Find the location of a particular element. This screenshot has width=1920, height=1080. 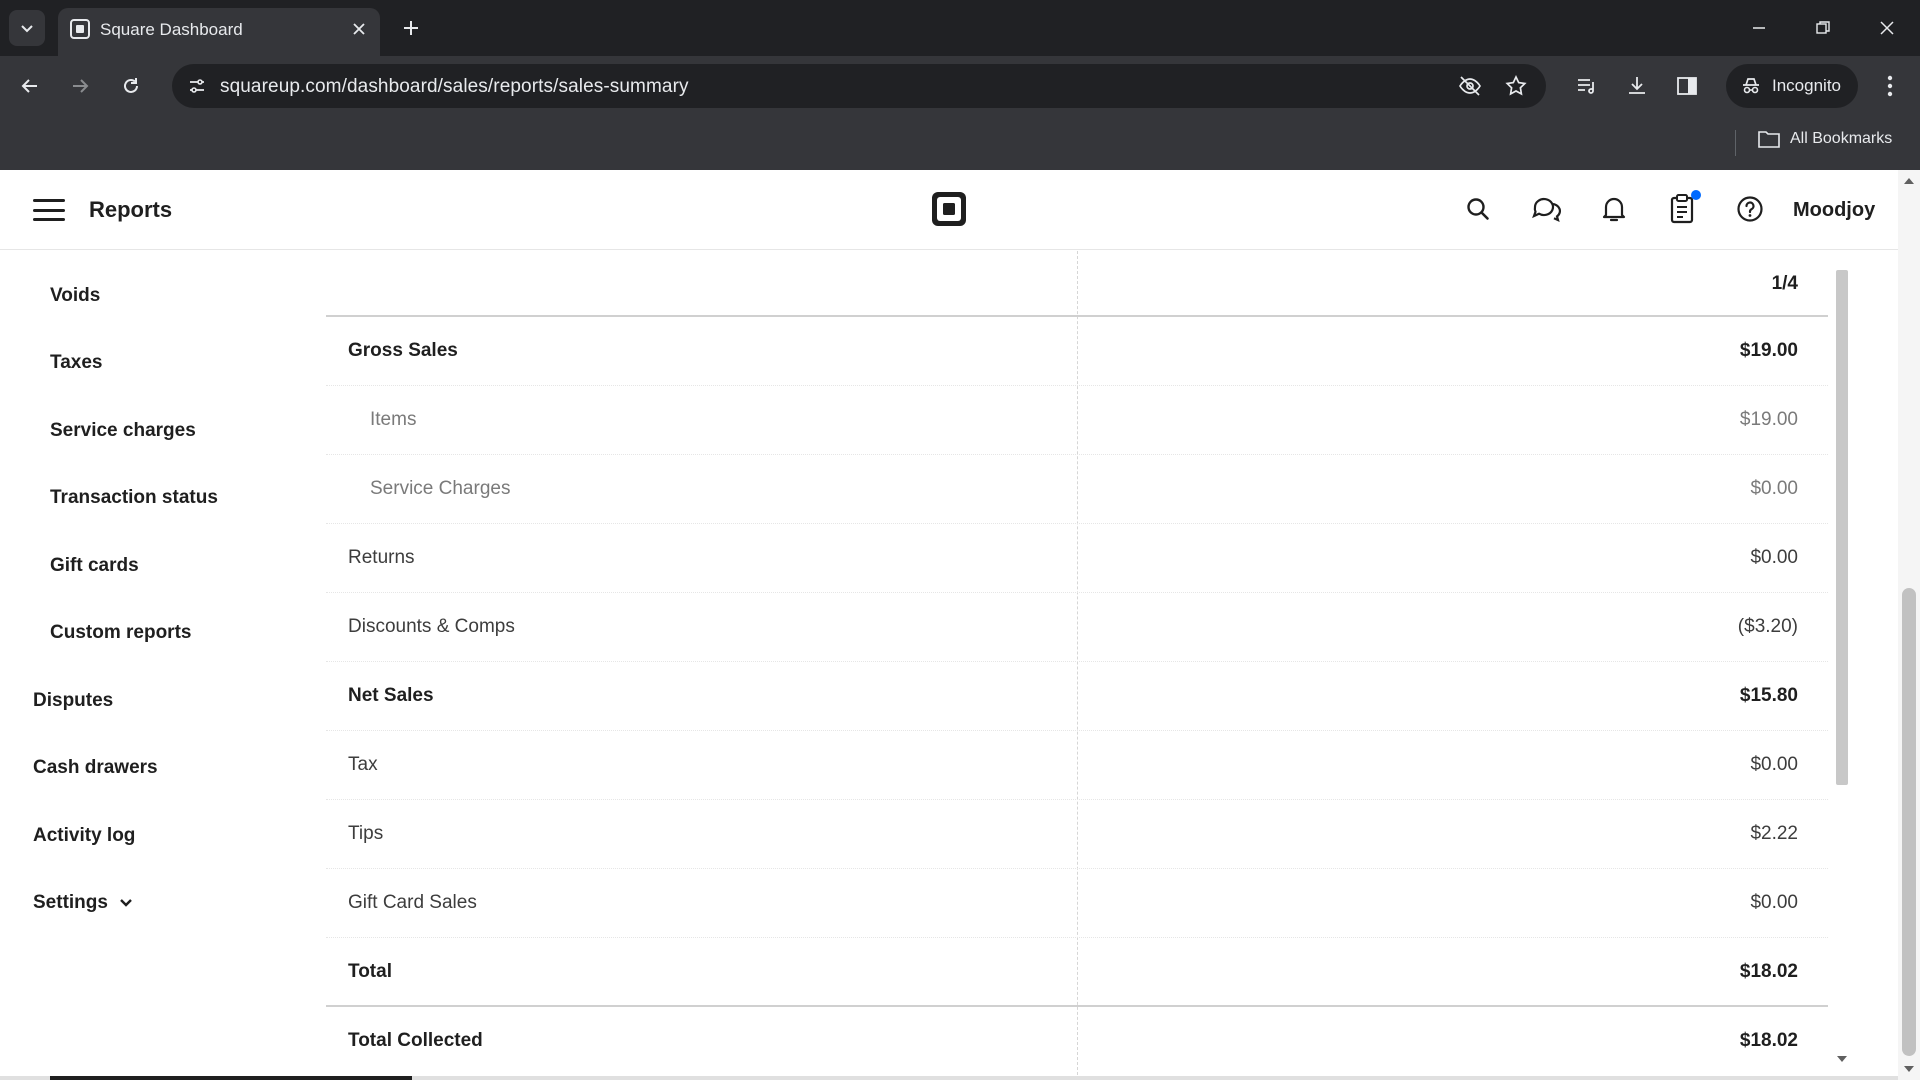

horizontal-scrollbar-thumb is located at coordinates (231, 1078).